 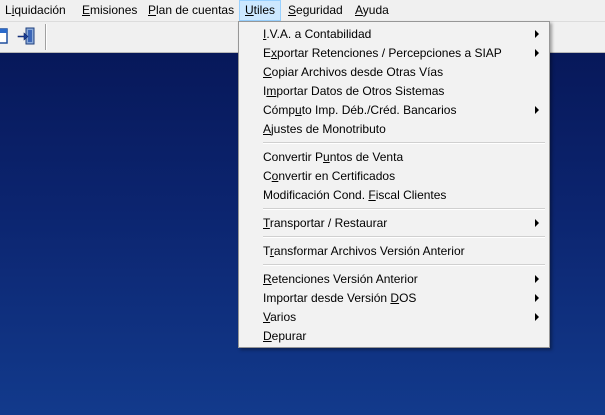 What do you see at coordinates (333, 157) in the screenshot?
I see `menu-item-label: Convertir Puntos de Venta` at bounding box center [333, 157].